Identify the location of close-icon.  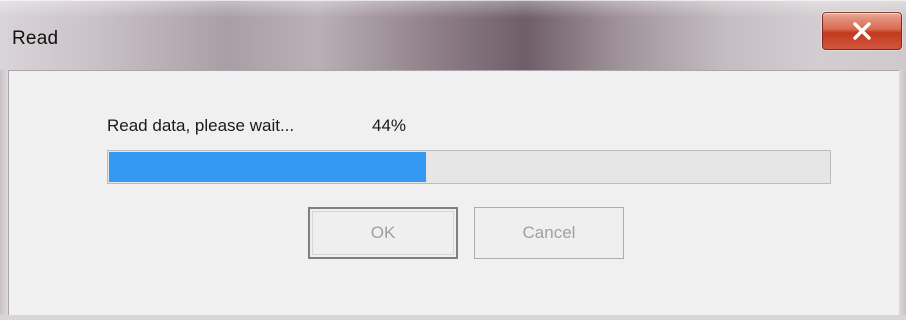
(862, 31).